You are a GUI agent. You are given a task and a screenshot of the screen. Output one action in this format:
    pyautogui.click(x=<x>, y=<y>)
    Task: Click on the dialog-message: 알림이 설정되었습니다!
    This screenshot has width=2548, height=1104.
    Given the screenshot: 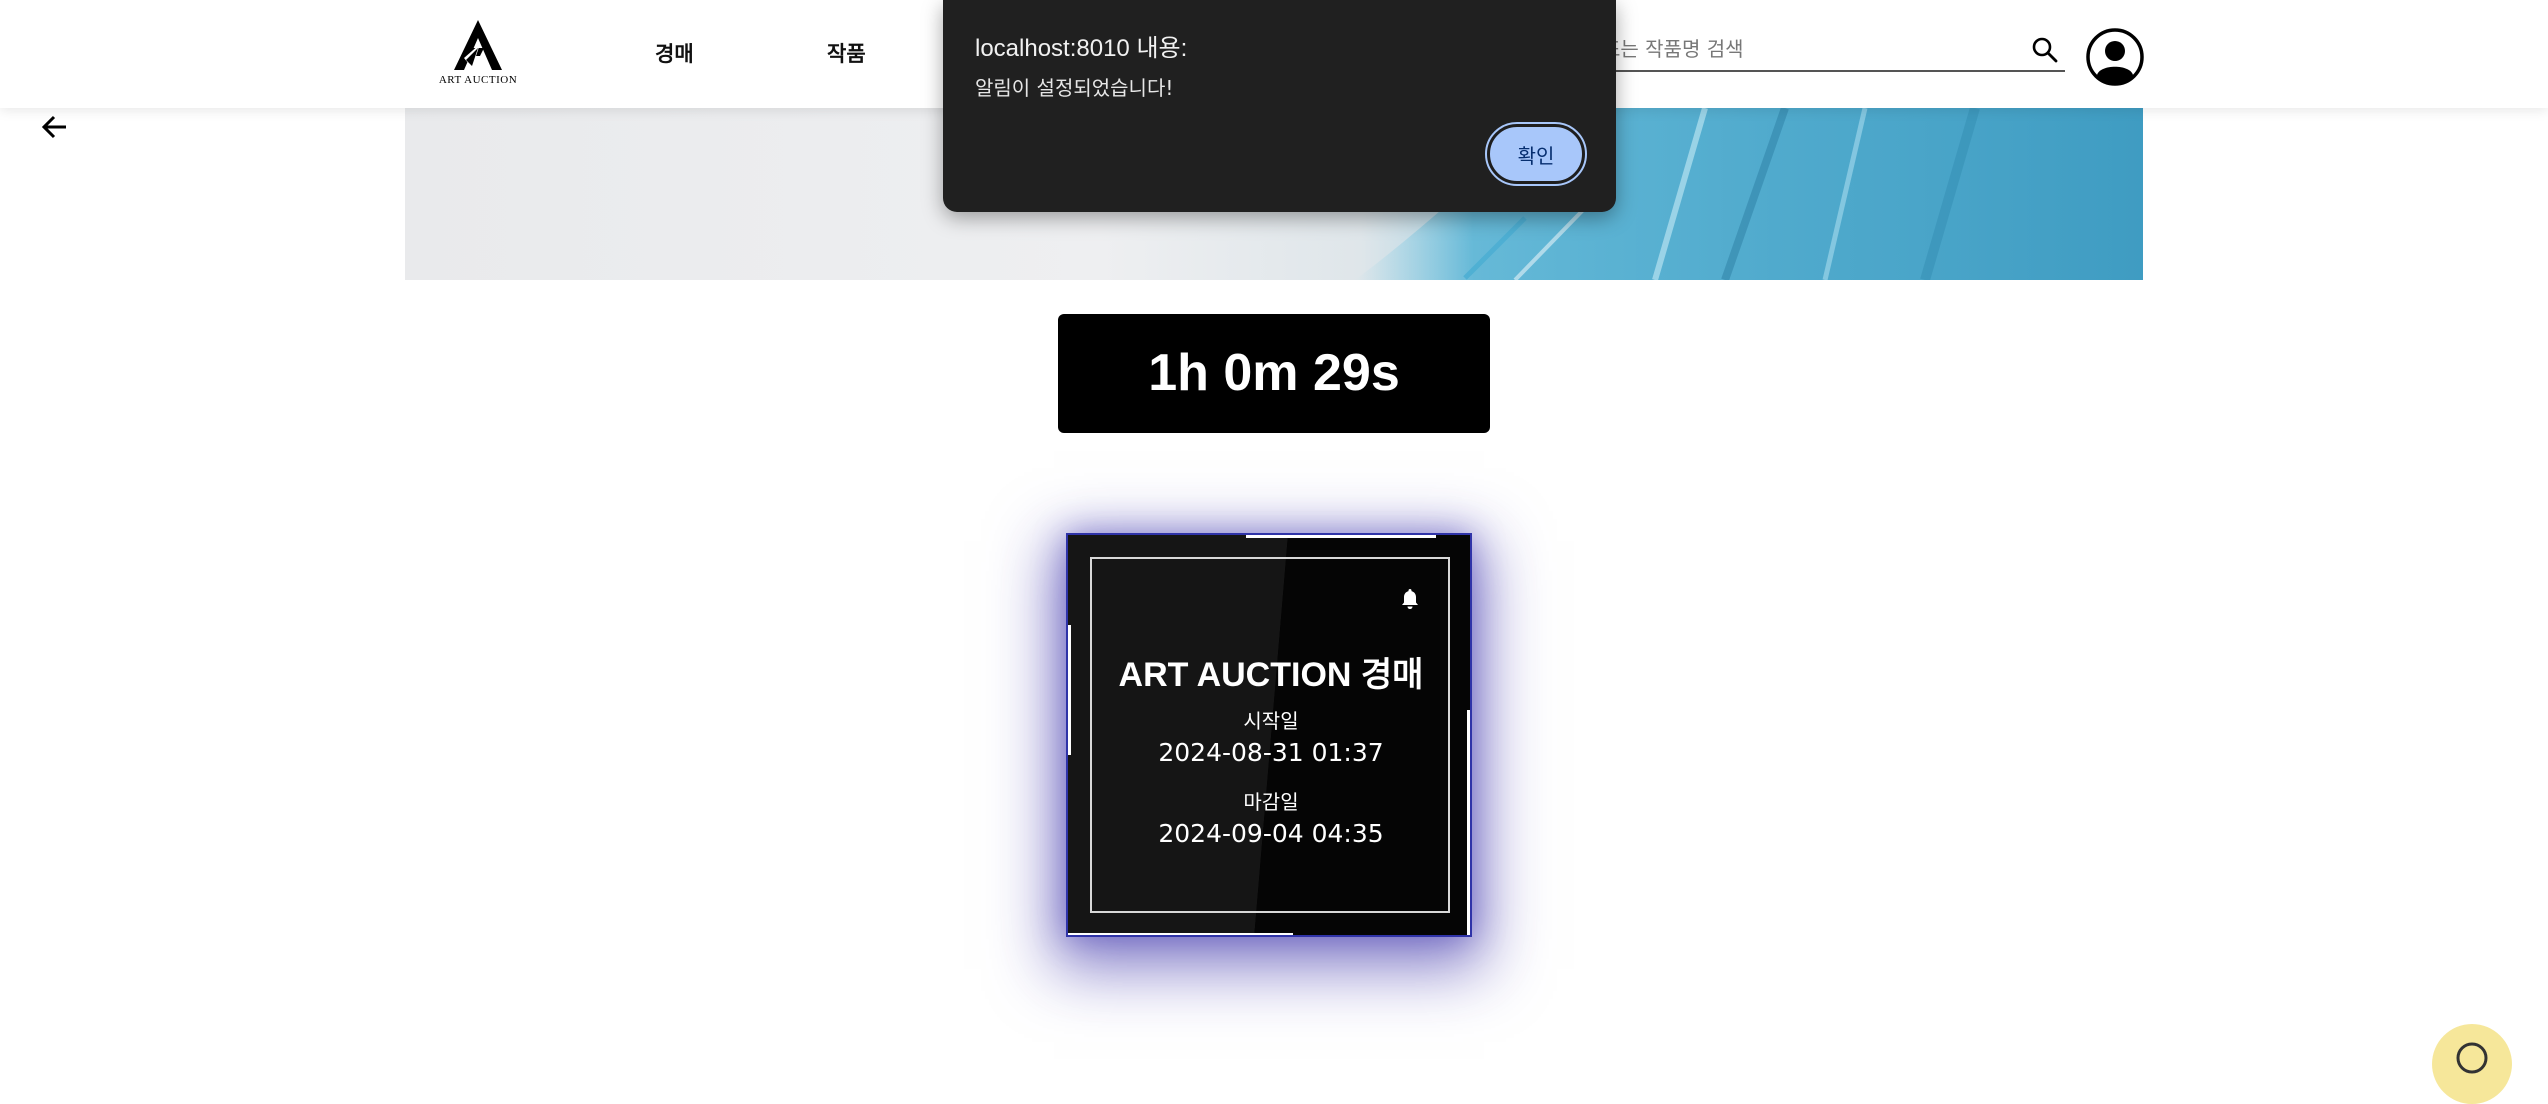 What is the action you would take?
    pyautogui.click(x=1074, y=88)
    